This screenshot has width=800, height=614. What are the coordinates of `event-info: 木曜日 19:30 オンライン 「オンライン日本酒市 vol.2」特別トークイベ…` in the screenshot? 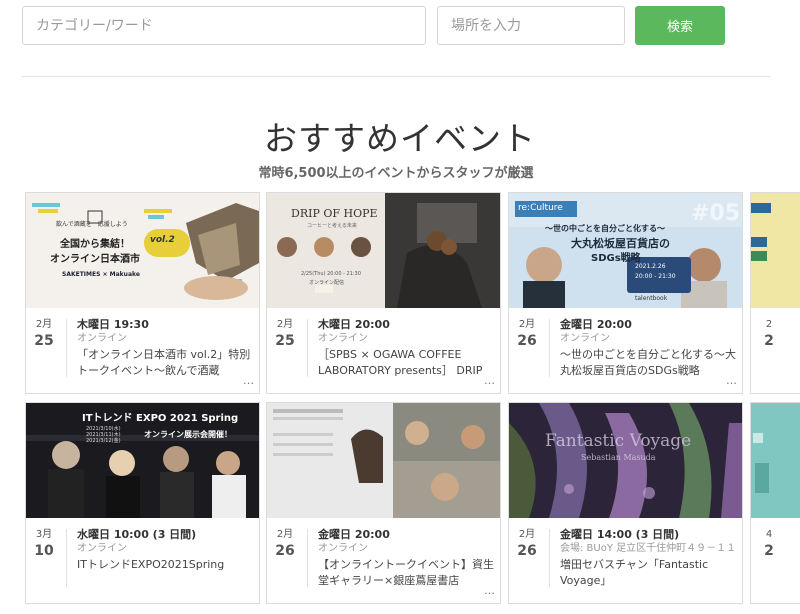 It's located at (167, 348).